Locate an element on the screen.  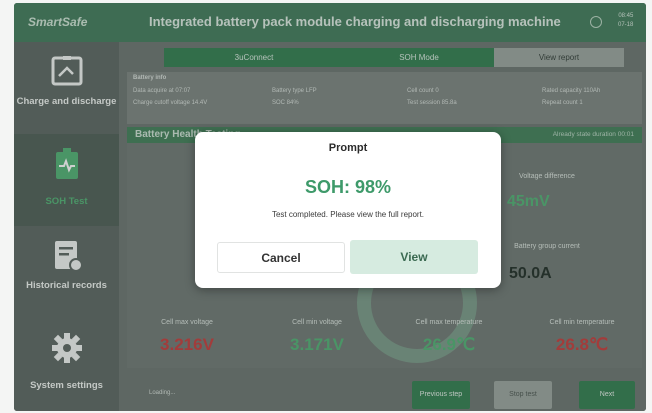
cancel-button: Cancel is located at coordinates (281, 257).